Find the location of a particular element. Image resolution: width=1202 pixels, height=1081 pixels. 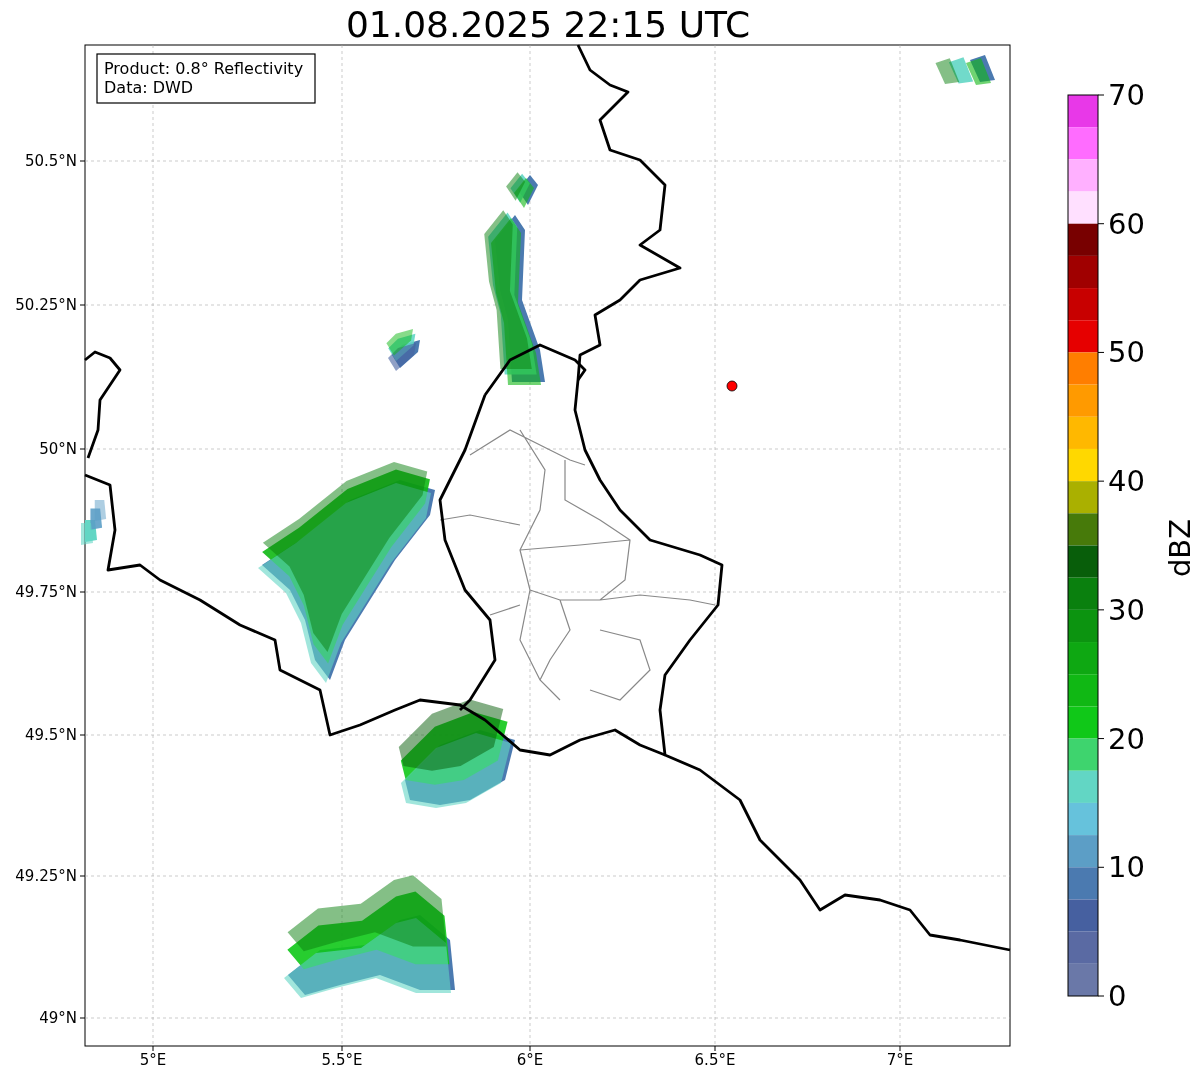

scale-tick-label: 30 is located at coordinates (1126, 609).